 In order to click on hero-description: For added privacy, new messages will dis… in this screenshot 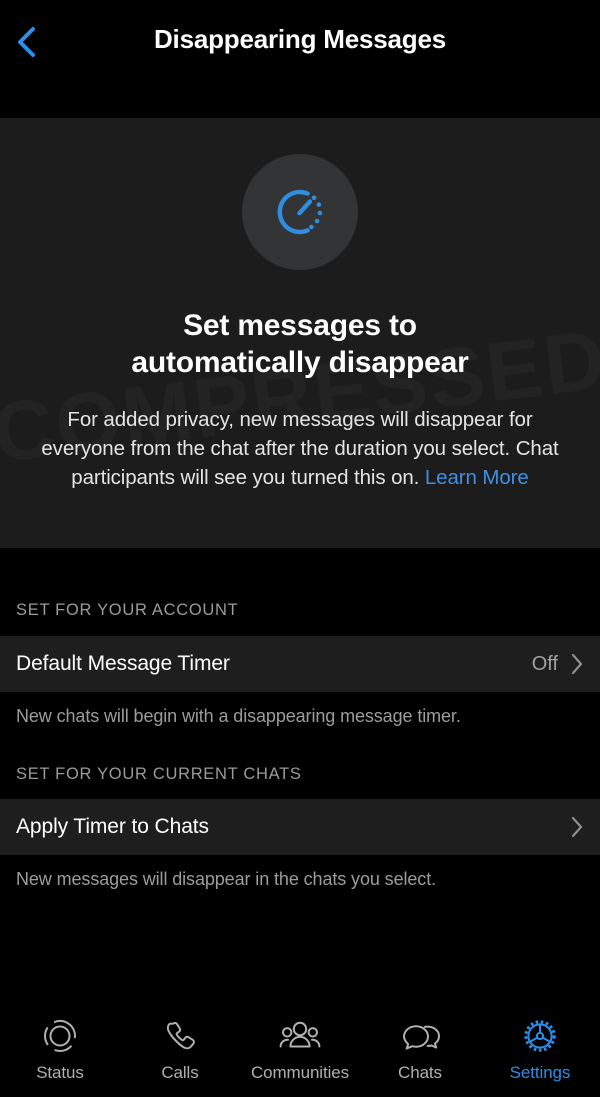, I will do `click(300, 448)`.